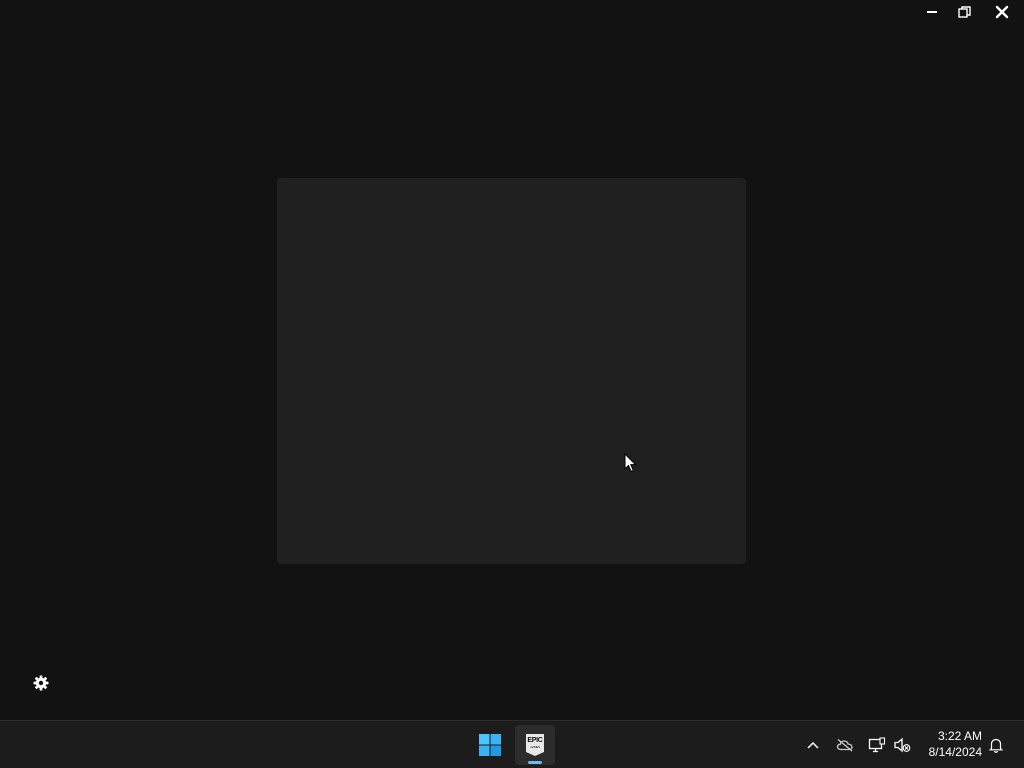  I want to click on start-button, so click(490, 745).